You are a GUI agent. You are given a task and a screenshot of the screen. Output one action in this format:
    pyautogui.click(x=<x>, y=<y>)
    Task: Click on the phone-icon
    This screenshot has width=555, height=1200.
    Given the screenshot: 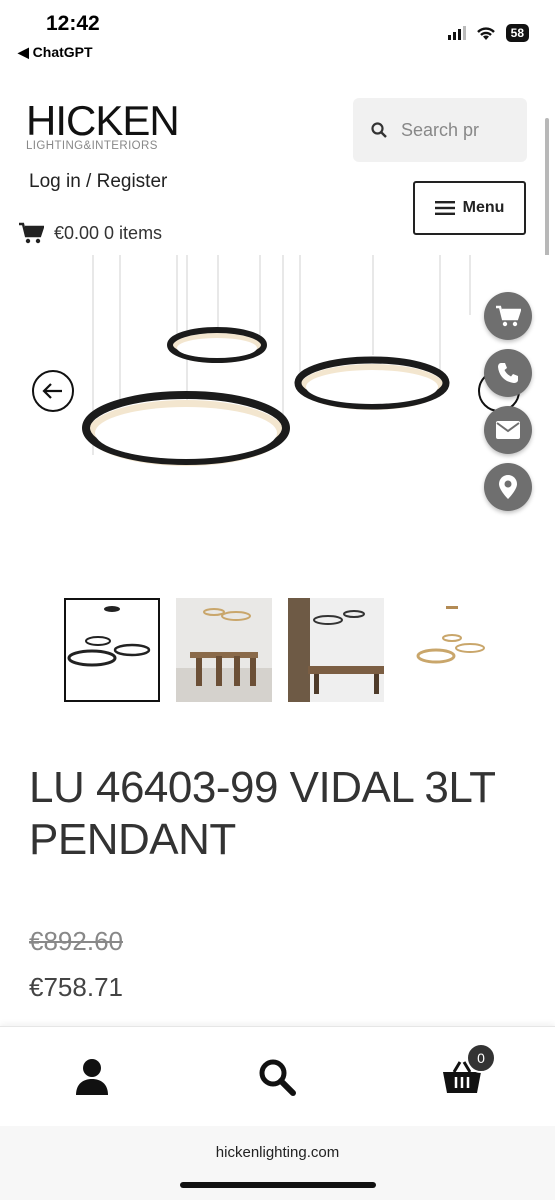 What is the action you would take?
    pyautogui.click(x=508, y=373)
    